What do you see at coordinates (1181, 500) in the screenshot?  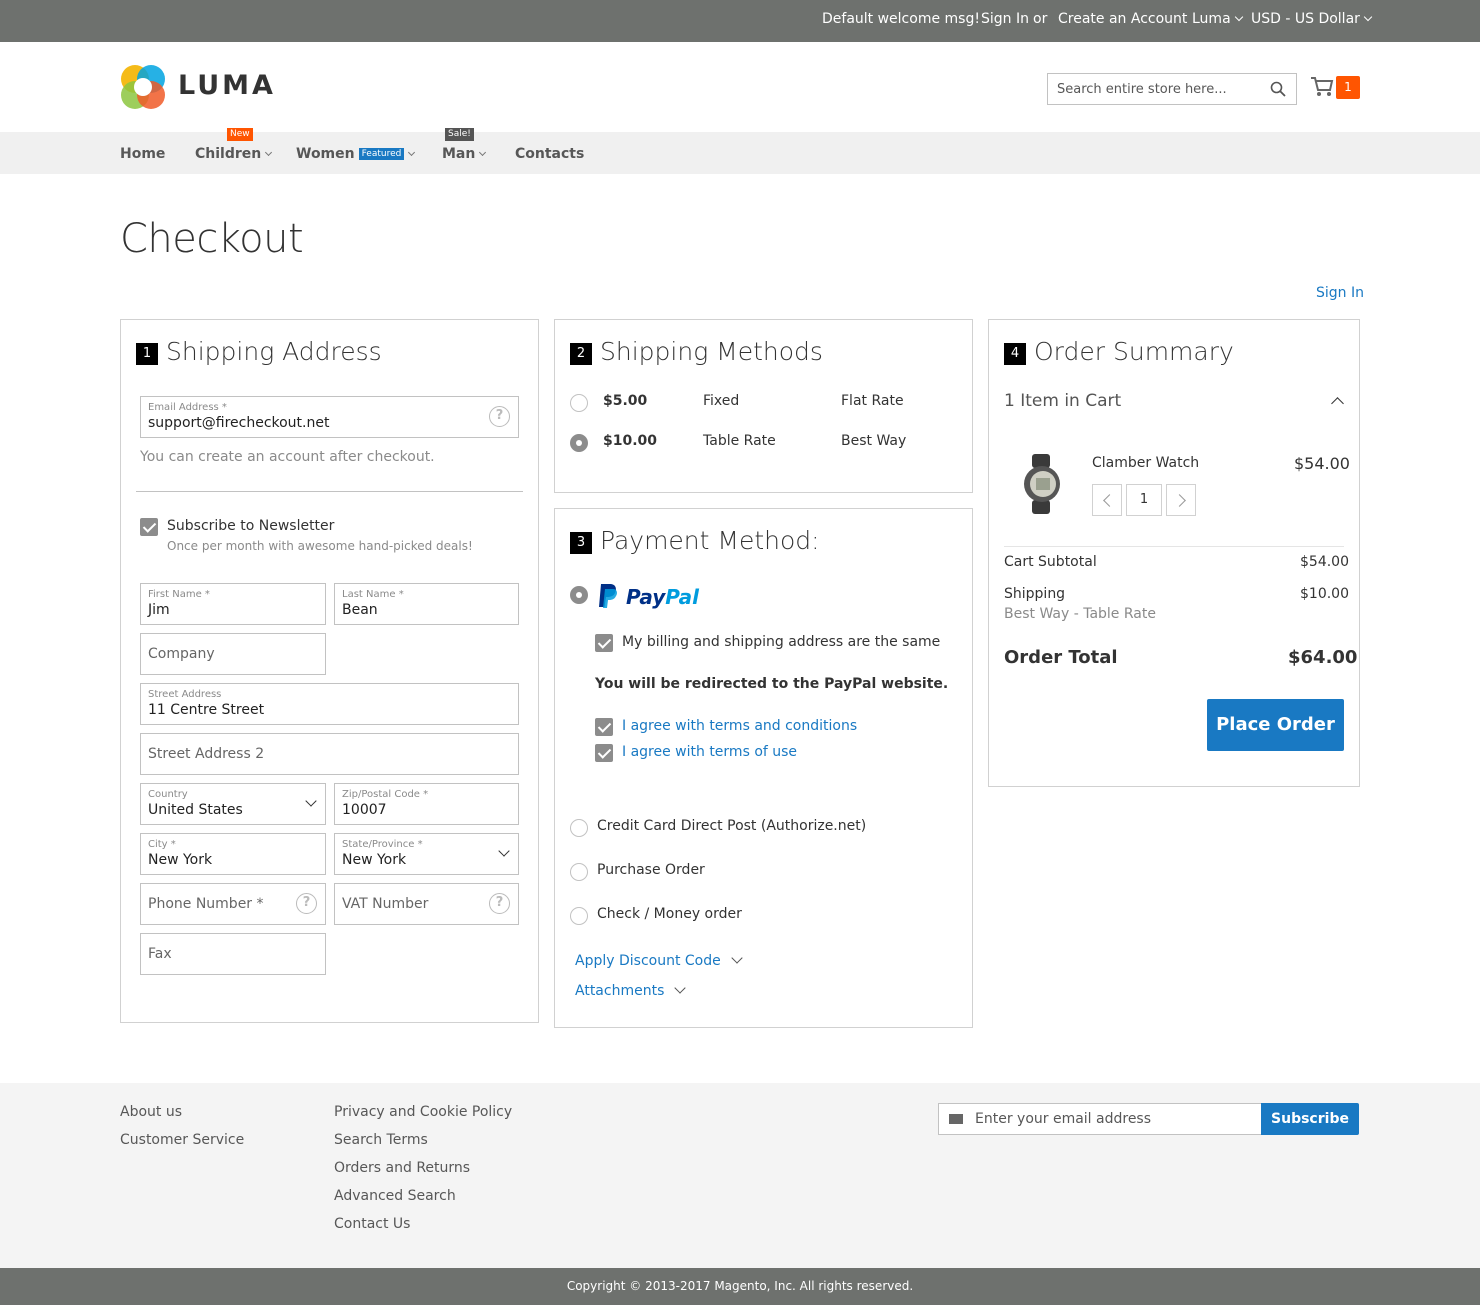 I see `qty-increase-button` at bounding box center [1181, 500].